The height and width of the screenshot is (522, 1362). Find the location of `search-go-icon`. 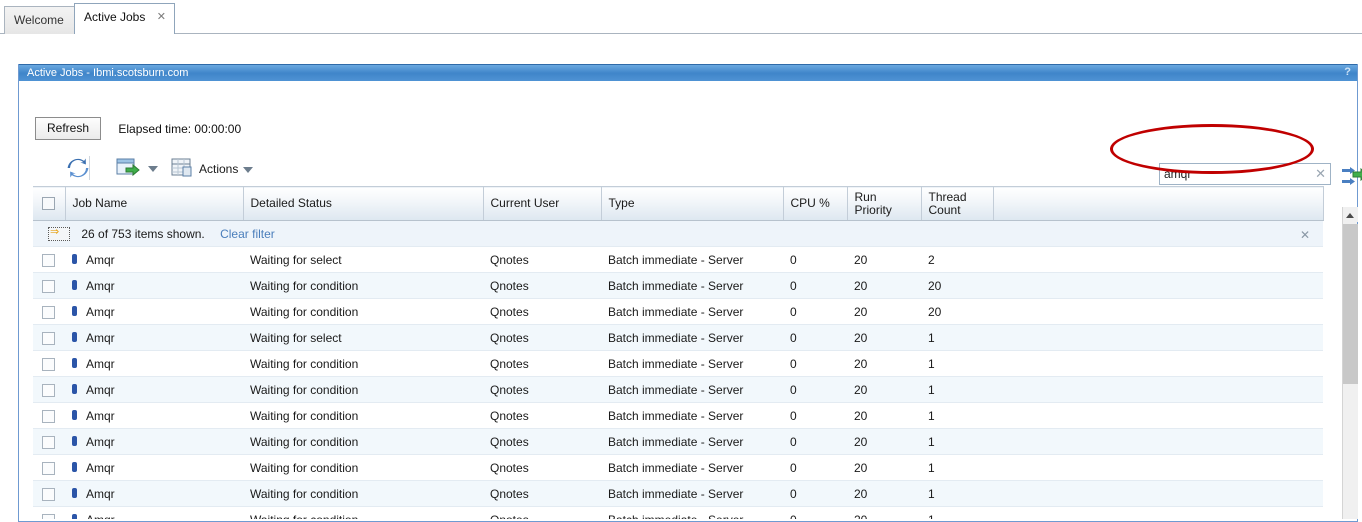

search-go-icon is located at coordinates (1351, 176).